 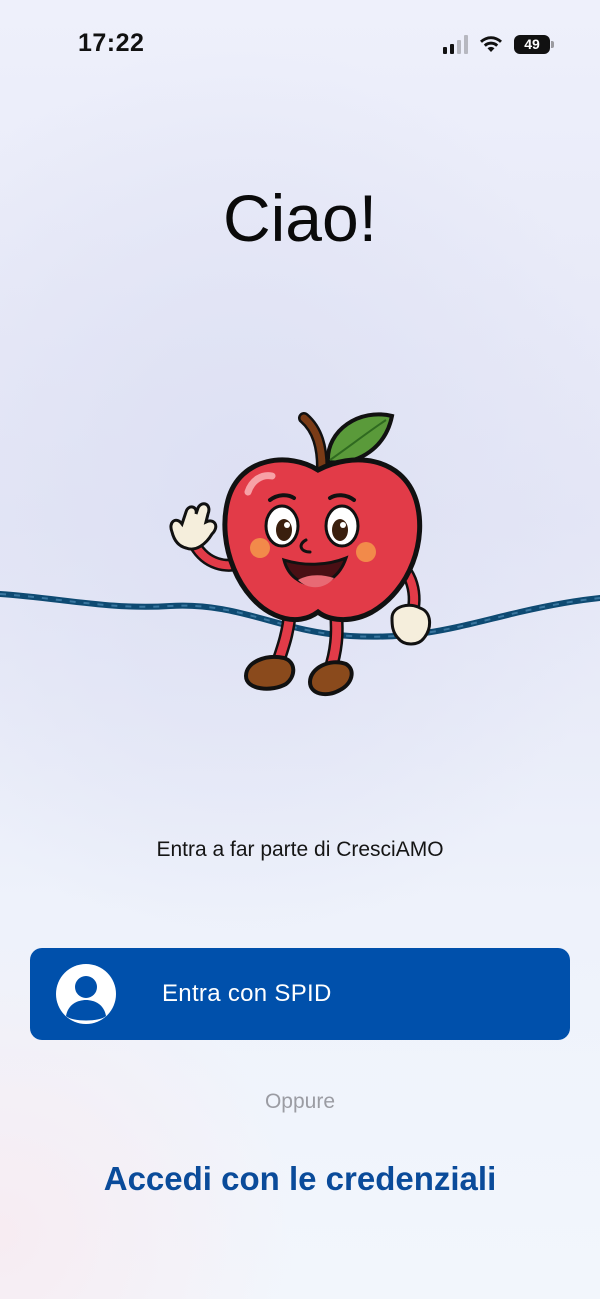 What do you see at coordinates (534, 44) in the screenshot?
I see `battery-icon: 49` at bounding box center [534, 44].